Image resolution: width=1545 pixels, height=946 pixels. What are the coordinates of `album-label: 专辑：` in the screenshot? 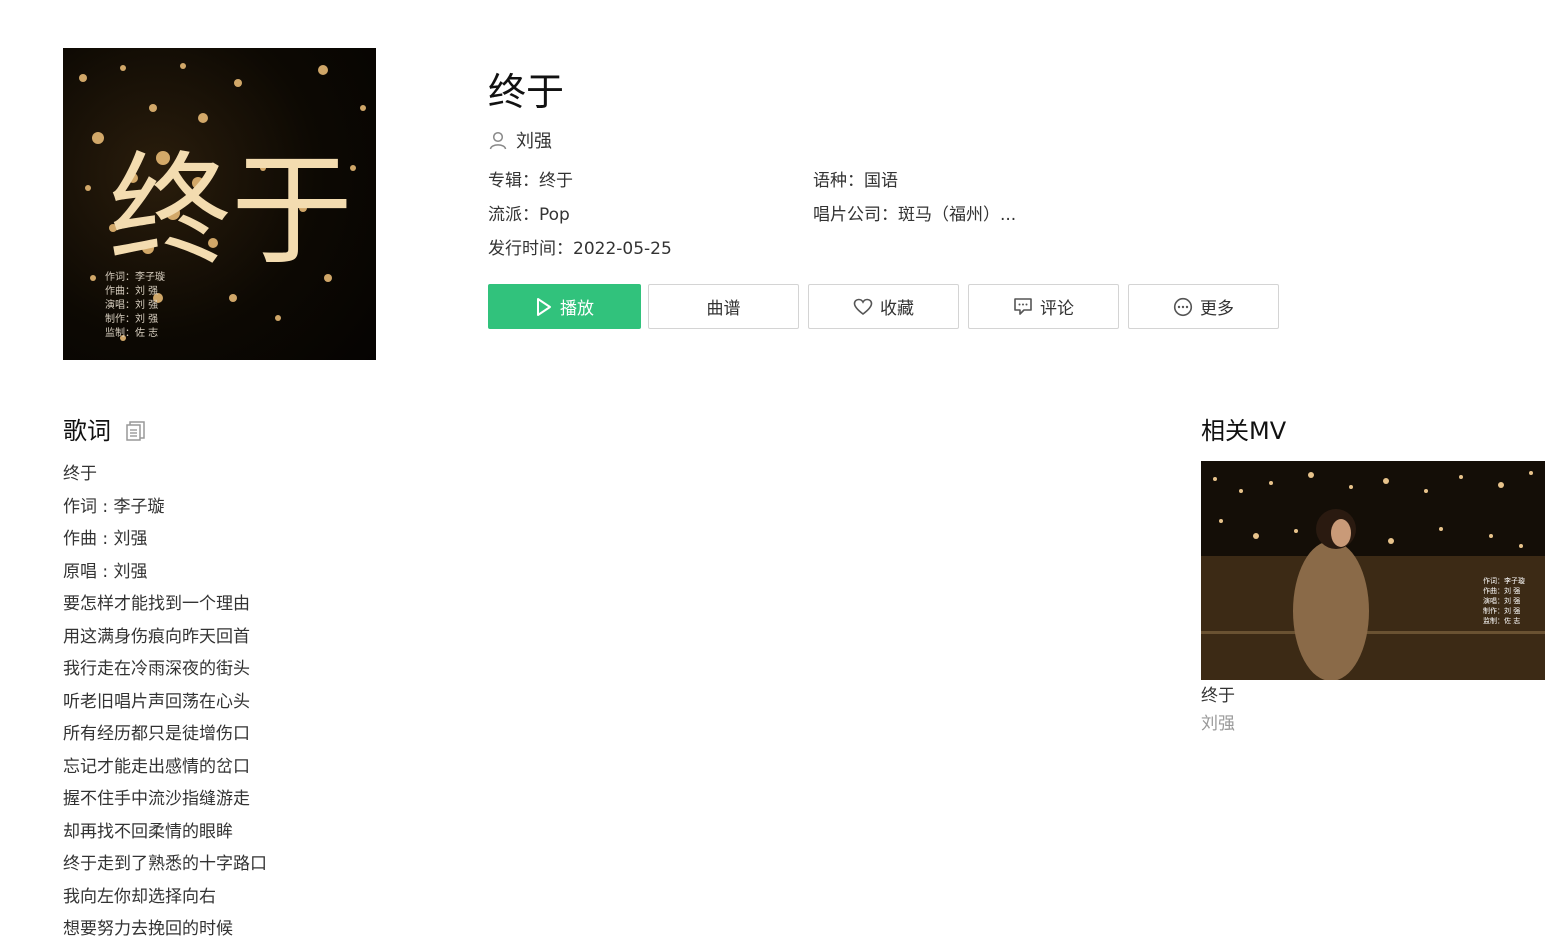 It's located at (513, 181).